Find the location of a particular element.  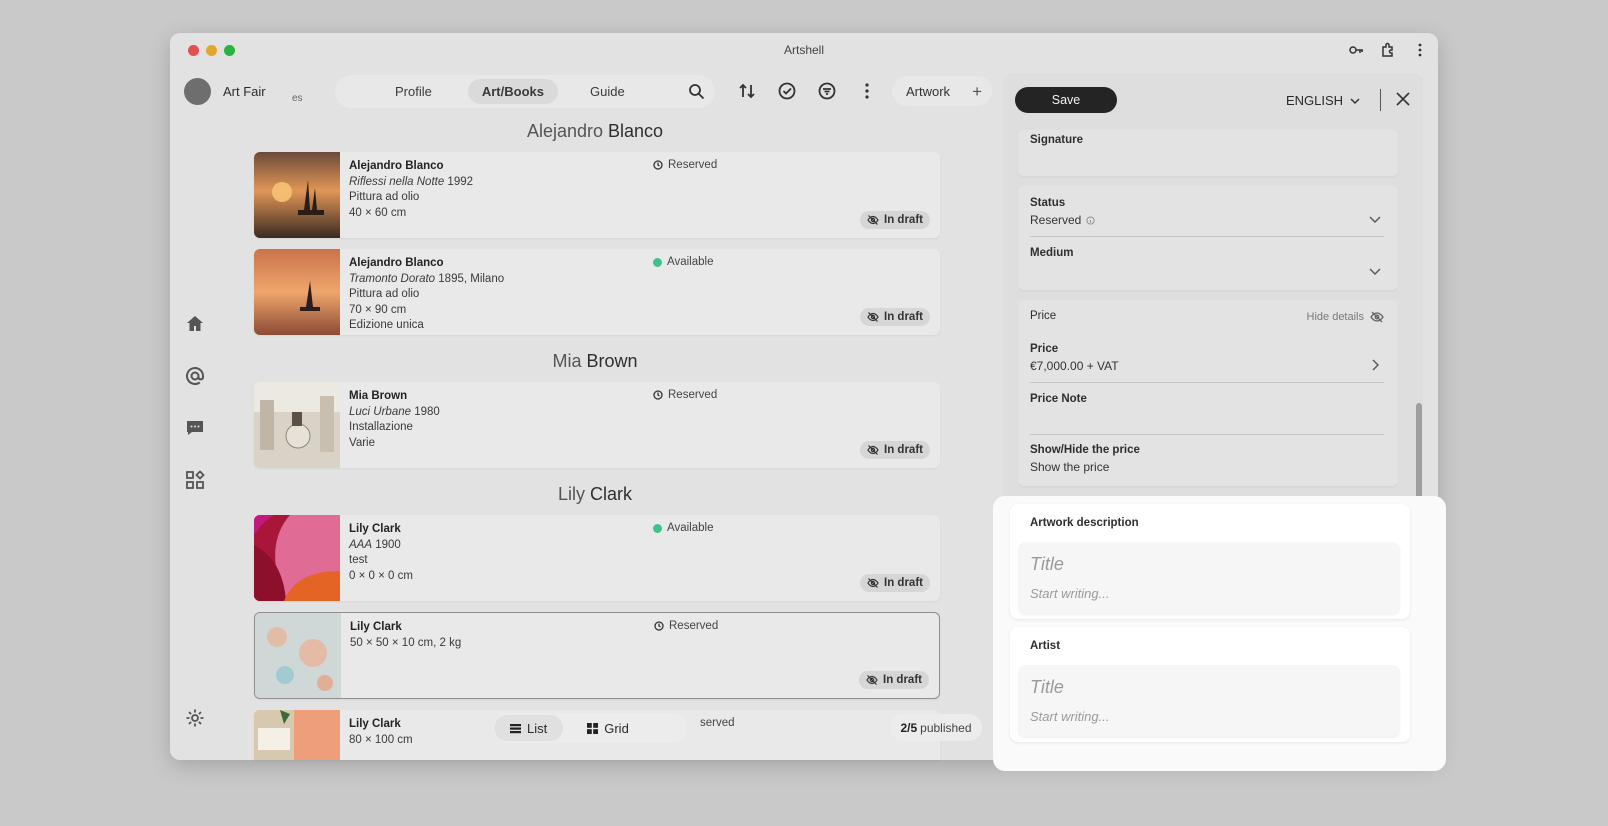

status-text: Reserved is located at coordinates (693, 165).